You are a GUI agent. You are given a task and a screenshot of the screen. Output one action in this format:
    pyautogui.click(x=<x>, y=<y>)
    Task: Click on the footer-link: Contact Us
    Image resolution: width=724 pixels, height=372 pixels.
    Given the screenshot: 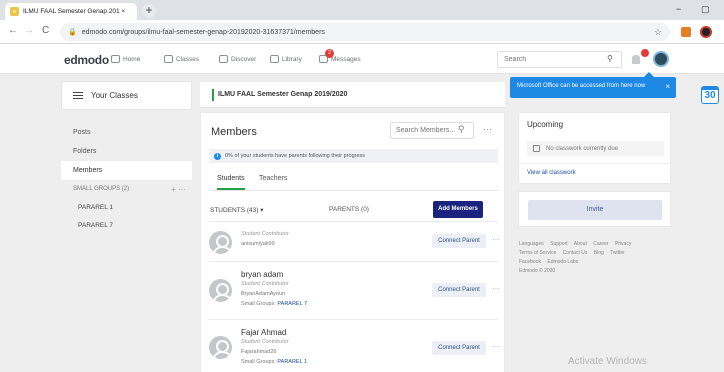 What is the action you would take?
    pyautogui.click(x=575, y=253)
    